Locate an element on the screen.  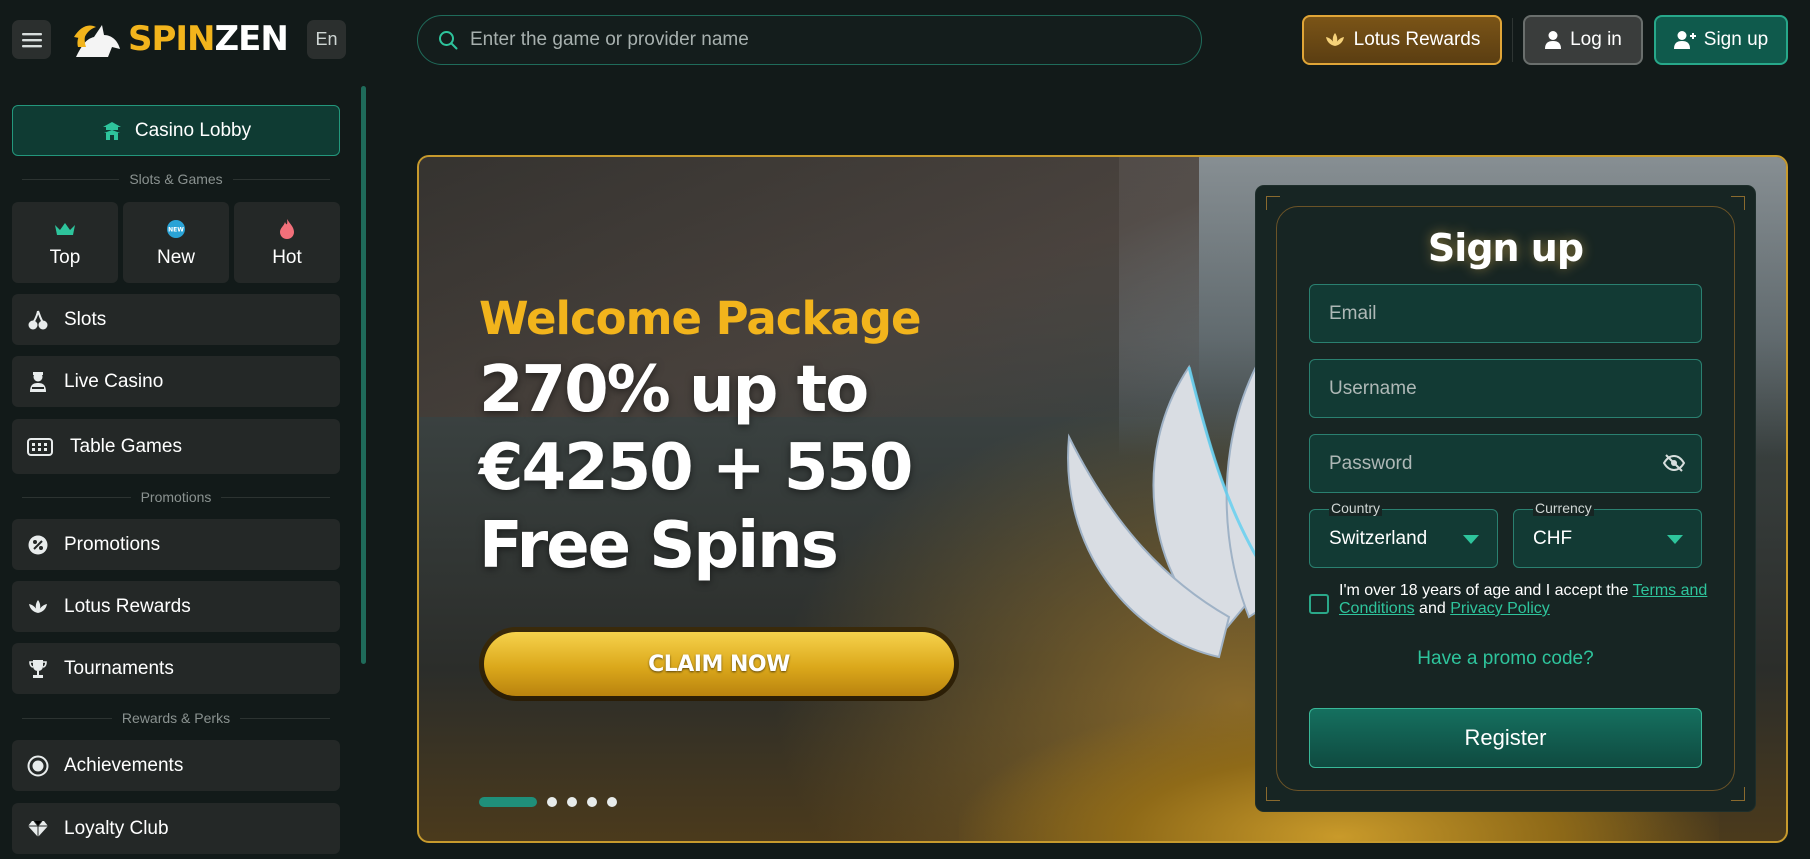
crown-icon is located at coordinates (65, 229).